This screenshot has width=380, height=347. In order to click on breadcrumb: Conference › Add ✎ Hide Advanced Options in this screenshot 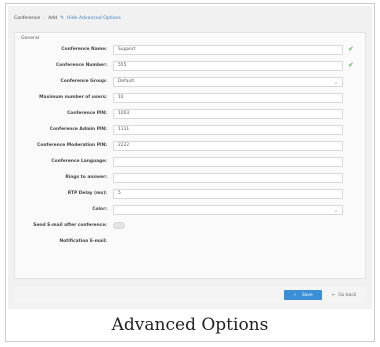, I will do `click(67, 18)`.